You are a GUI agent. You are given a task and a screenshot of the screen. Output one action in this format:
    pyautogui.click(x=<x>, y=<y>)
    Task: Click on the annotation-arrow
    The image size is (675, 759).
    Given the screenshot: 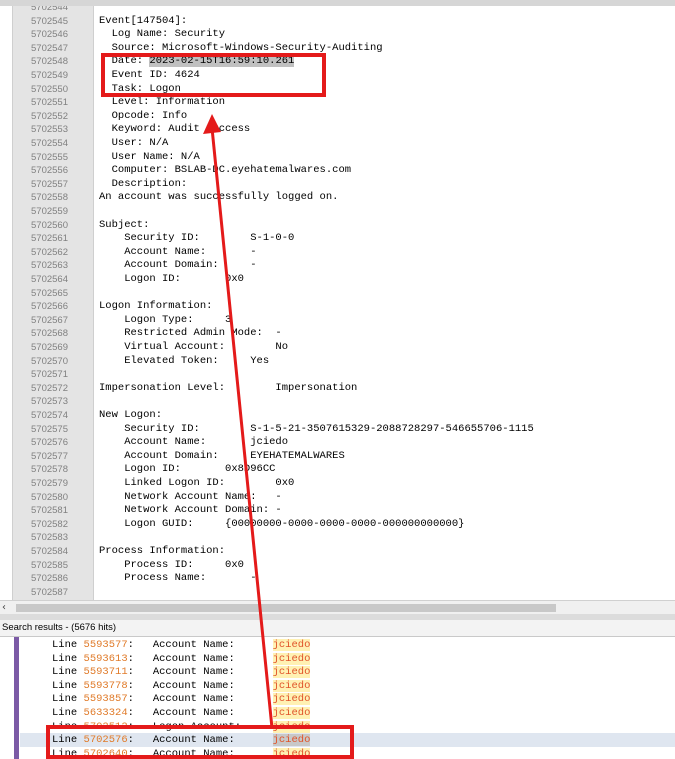 What is the action you would take?
    pyautogui.click(x=238, y=421)
    